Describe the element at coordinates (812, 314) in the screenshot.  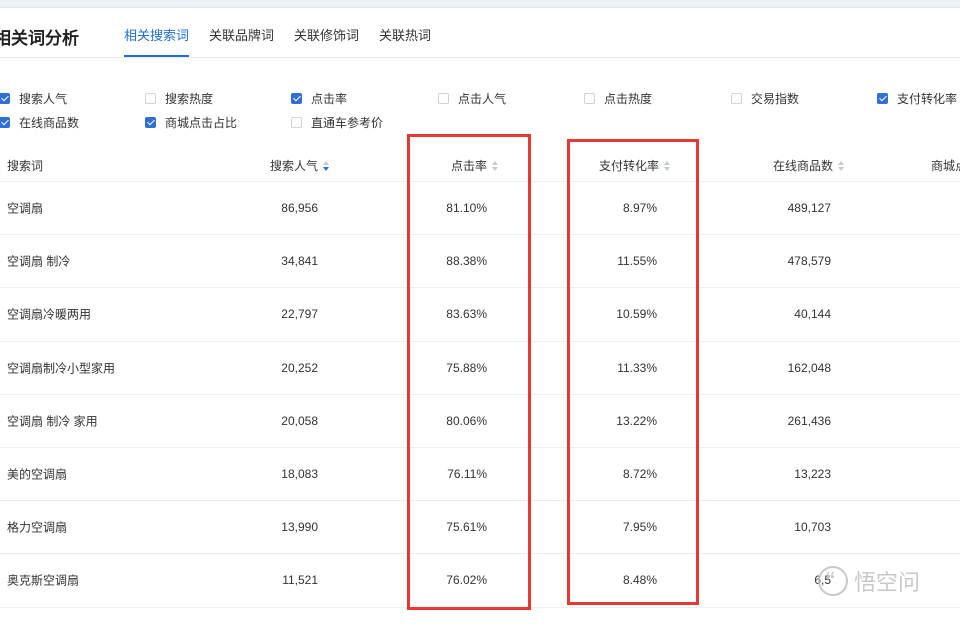
I see `cell-online-products: 40,144` at that location.